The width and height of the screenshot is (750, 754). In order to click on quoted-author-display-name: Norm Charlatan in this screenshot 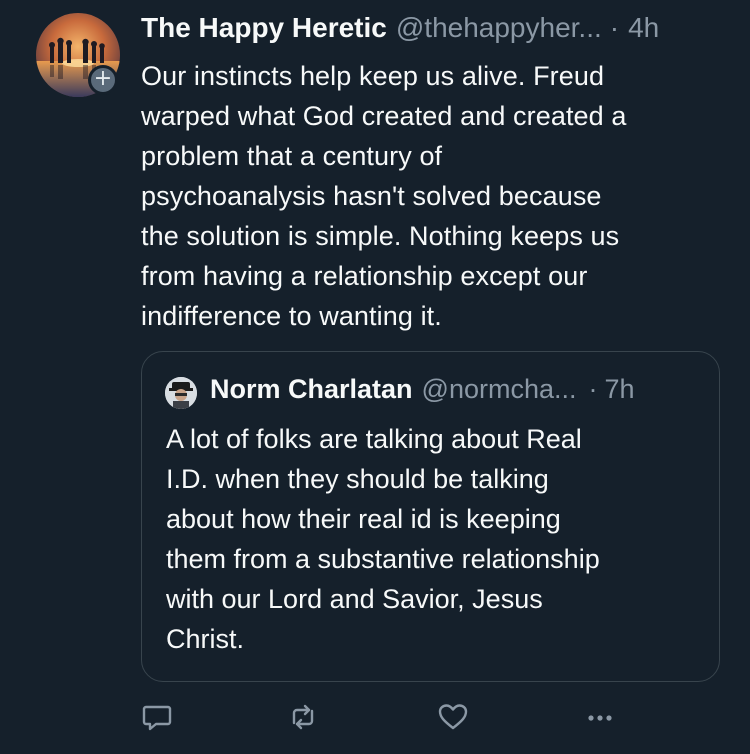, I will do `click(311, 389)`.